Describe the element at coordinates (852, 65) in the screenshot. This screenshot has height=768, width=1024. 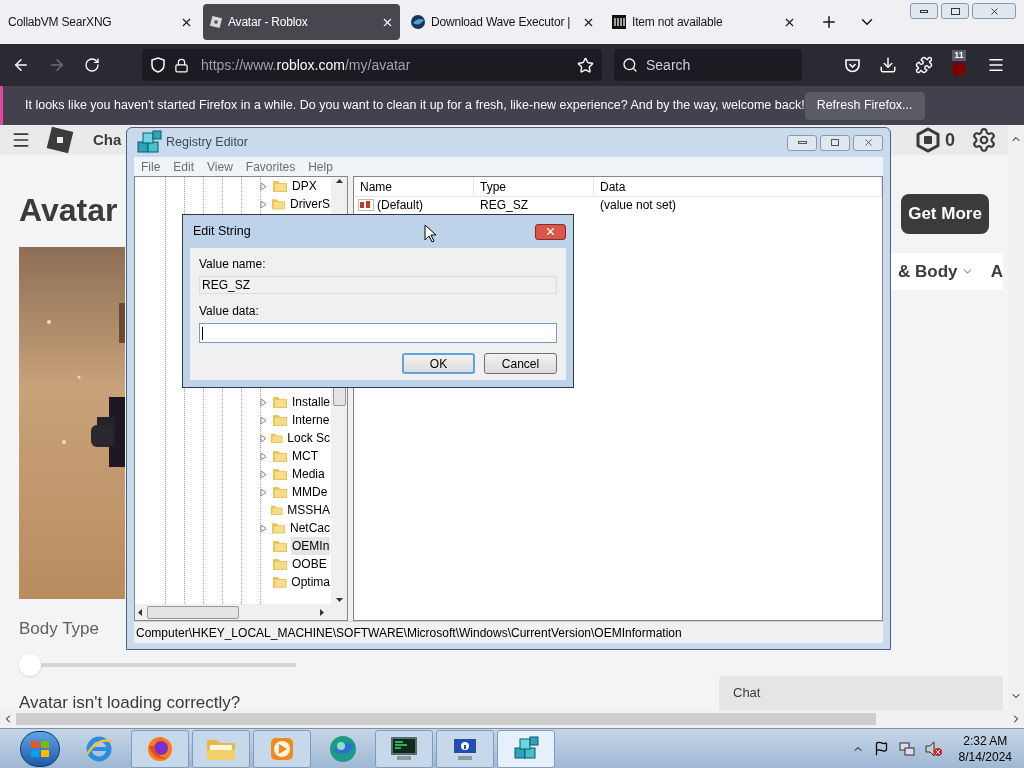
I see `pocket-icon` at that location.